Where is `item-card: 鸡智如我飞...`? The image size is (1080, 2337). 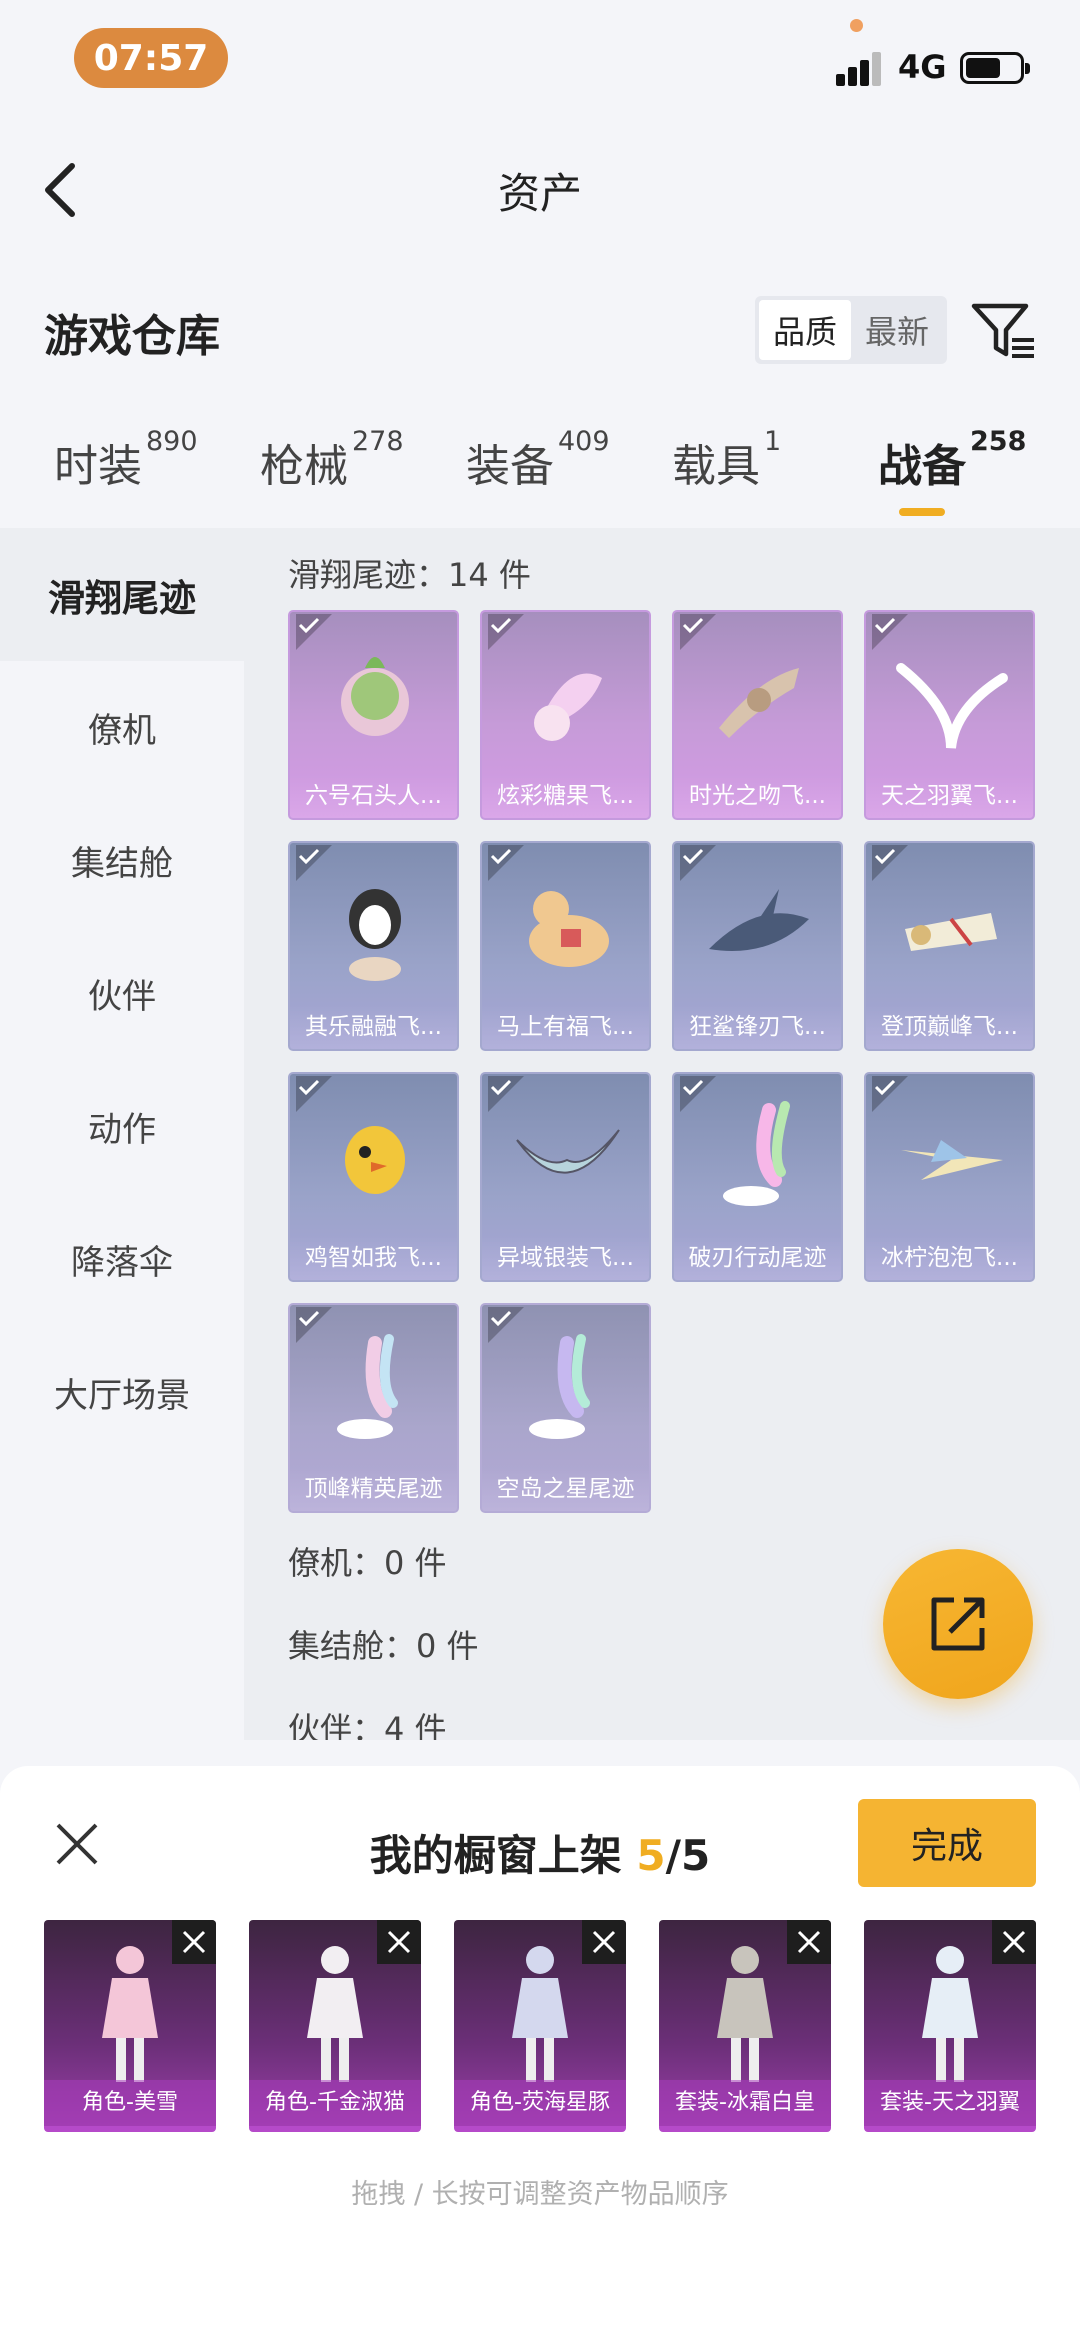
item-card: 鸡智如我飞... is located at coordinates (373, 1177).